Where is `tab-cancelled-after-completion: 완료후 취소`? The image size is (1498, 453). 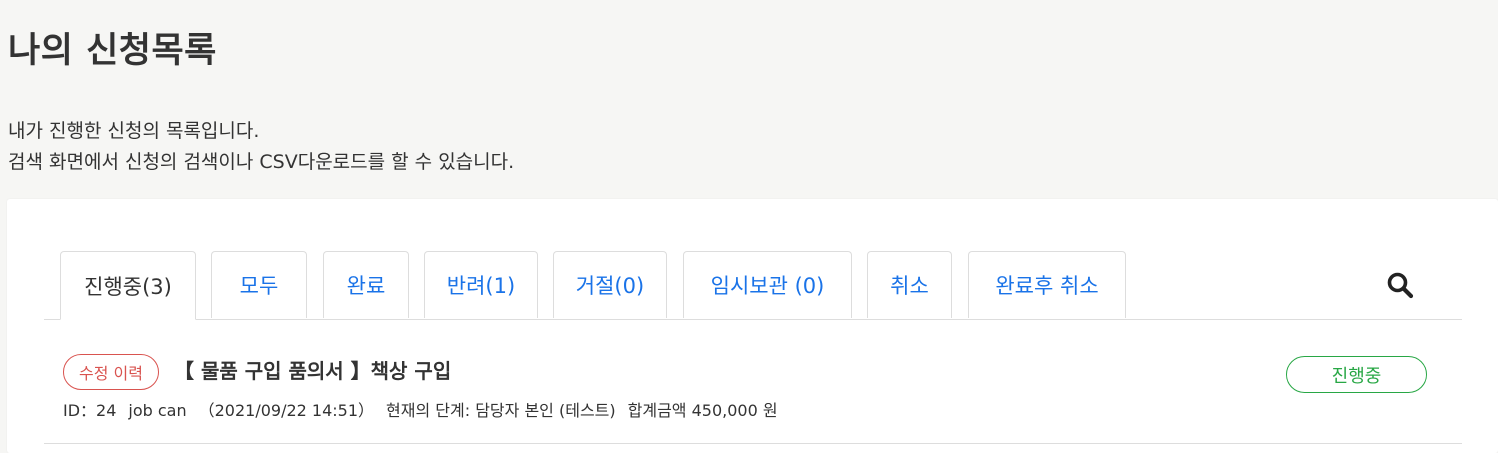 tab-cancelled-after-completion: 완료후 취소 is located at coordinates (1047, 284).